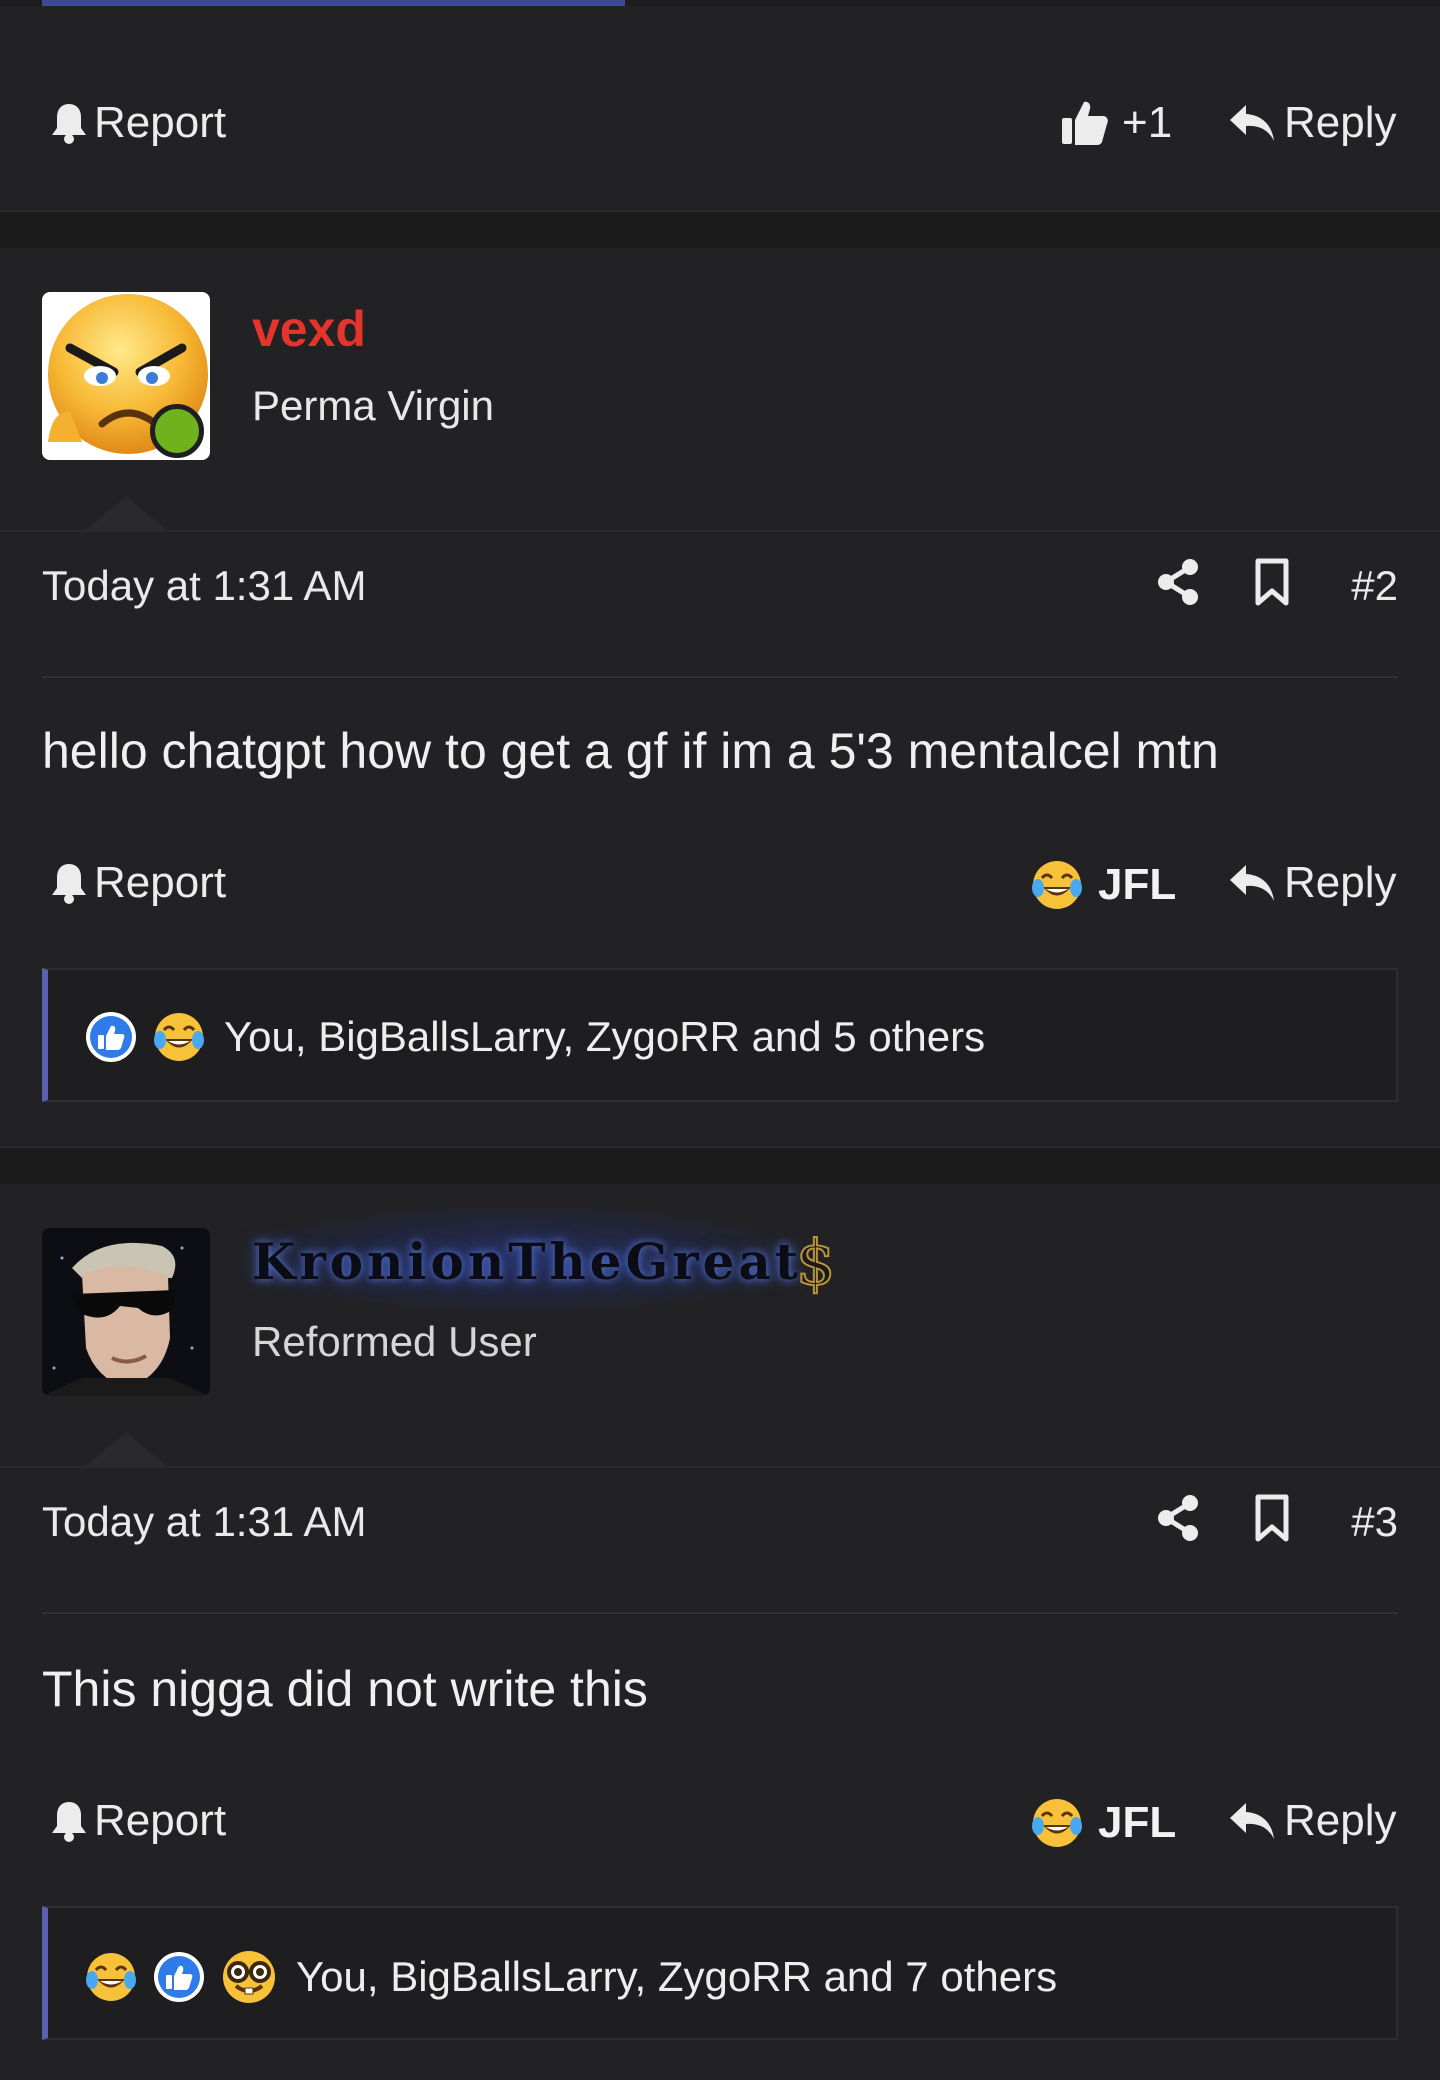  What do you see at coordinates (720, 1325) in the screenshot?
I see `post-user-block: KronionTheGreat $ Reformed User` at bounding box center [720, 1325].